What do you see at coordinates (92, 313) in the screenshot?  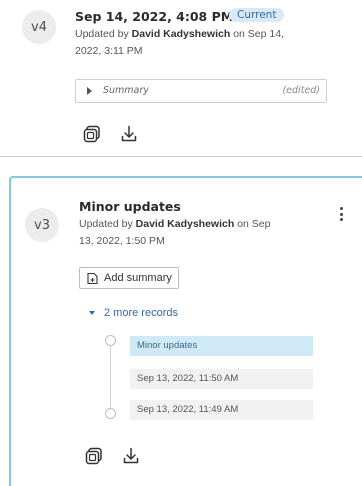 I see `chevron-down-icon` at bounding box center [92, 313].